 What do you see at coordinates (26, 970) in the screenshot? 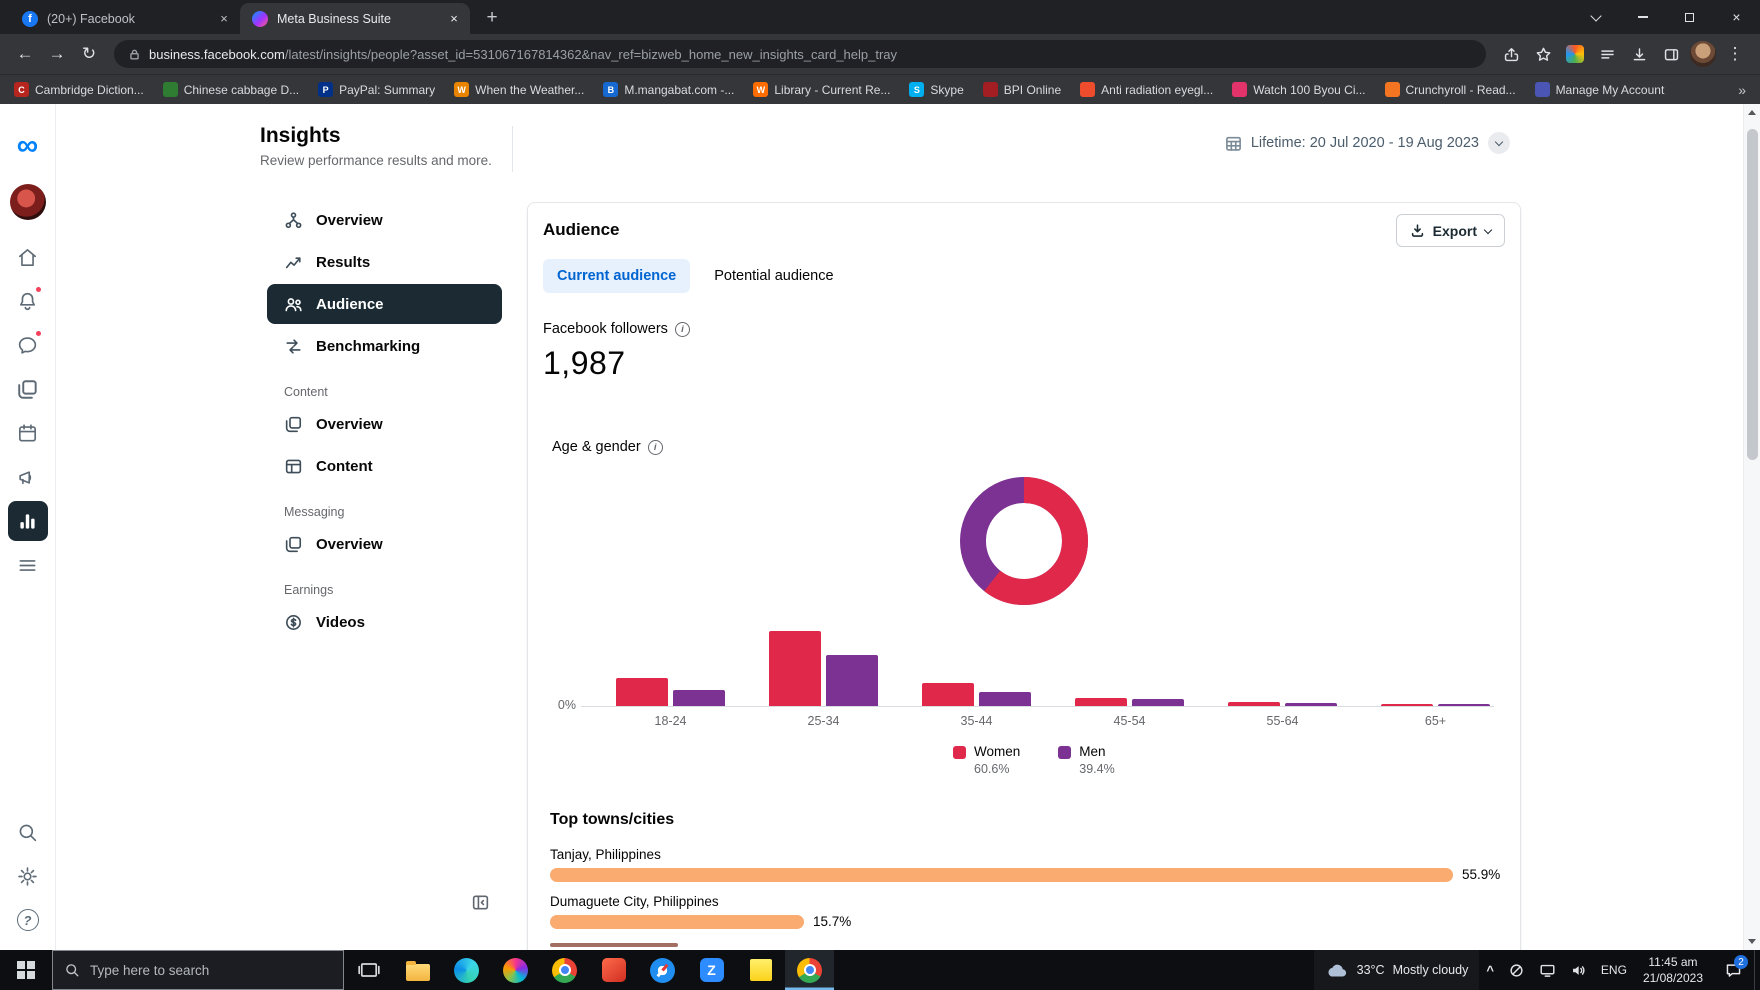
I see `start-button` at bounding box center [26, 970].